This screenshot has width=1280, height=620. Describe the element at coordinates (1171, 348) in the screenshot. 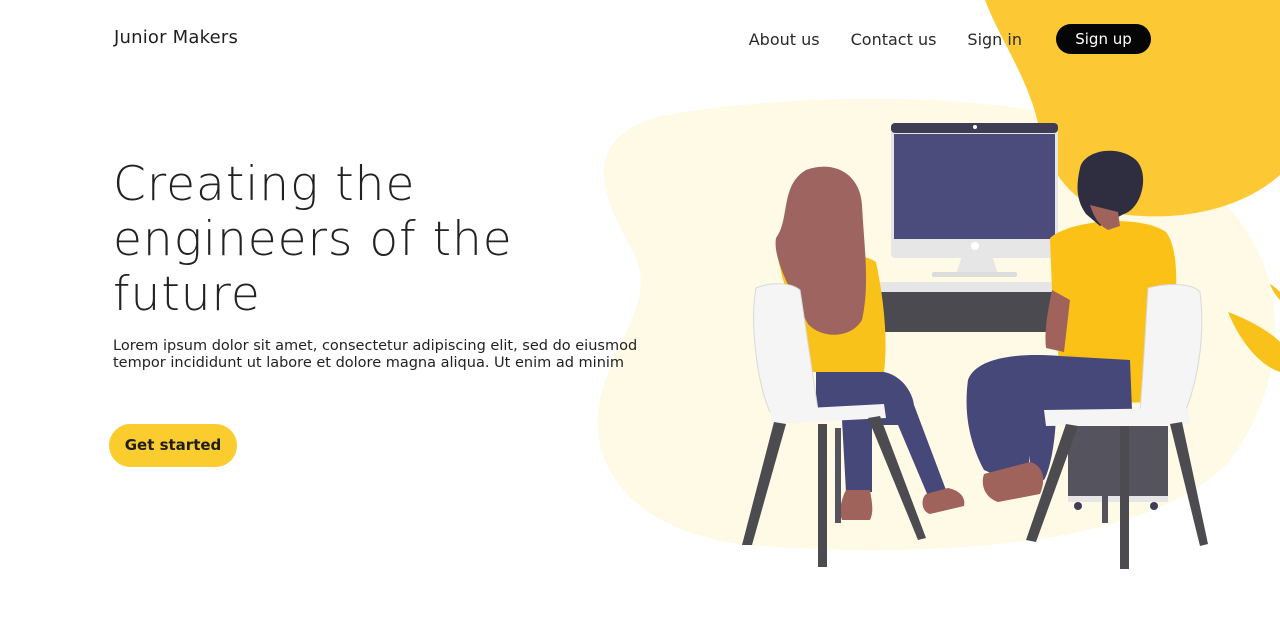

I see `man-chair-back` at that location.